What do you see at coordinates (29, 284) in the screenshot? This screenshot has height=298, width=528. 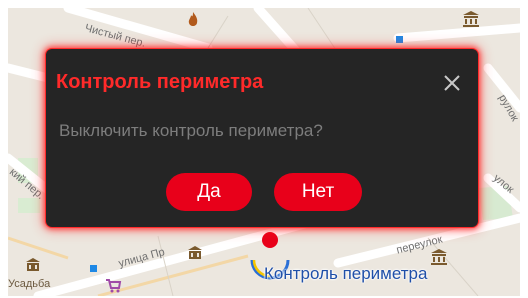 I see `district-label: Усадьба` at bounding box center [29, 284].